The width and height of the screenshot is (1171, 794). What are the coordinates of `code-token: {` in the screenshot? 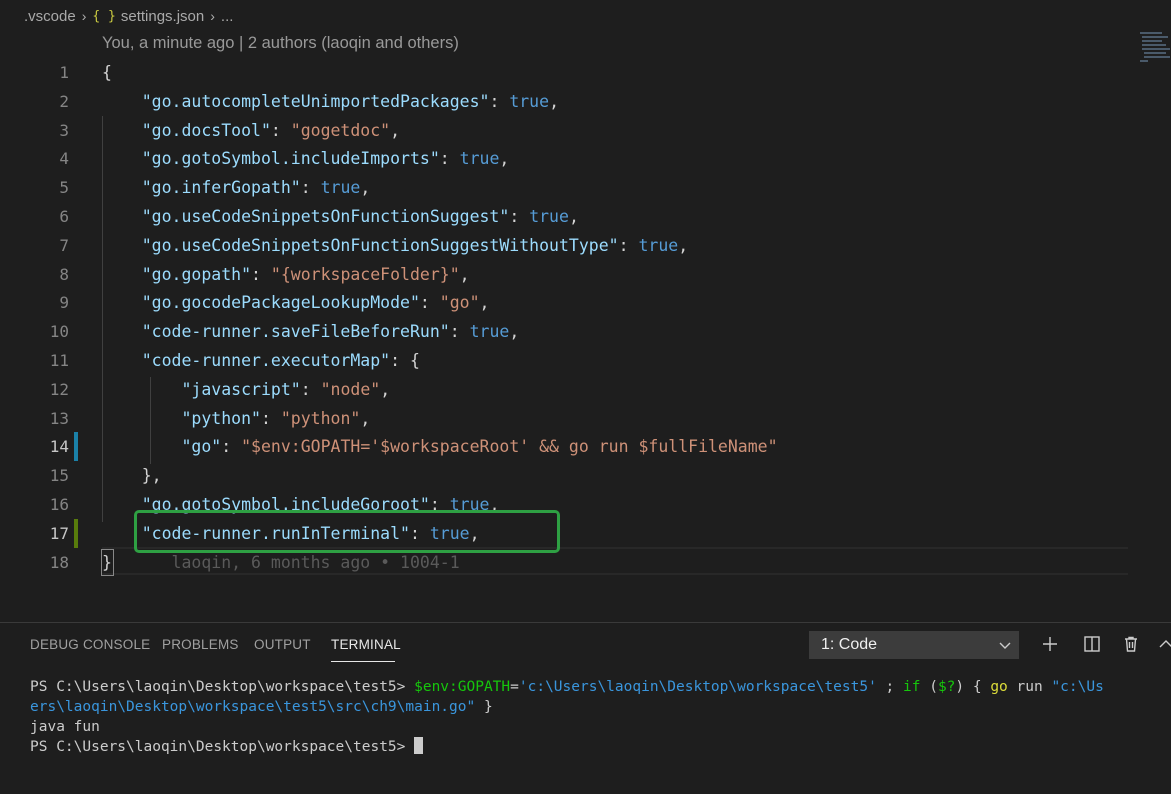 It's located at (107, 72).